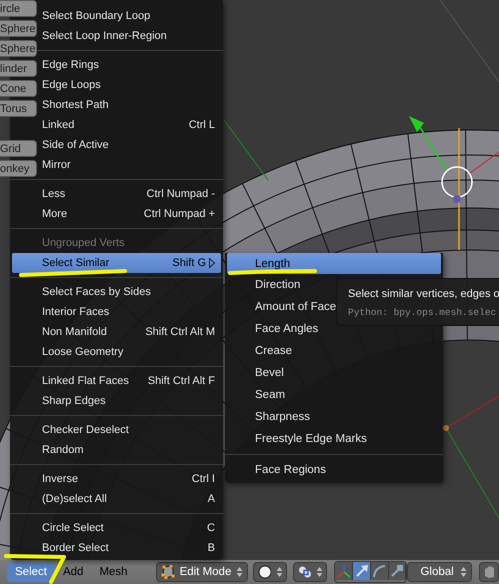 The width and height of the screenshot is (499, 584). I want to click on menu-item: Interior Faces, so click(130, 312).